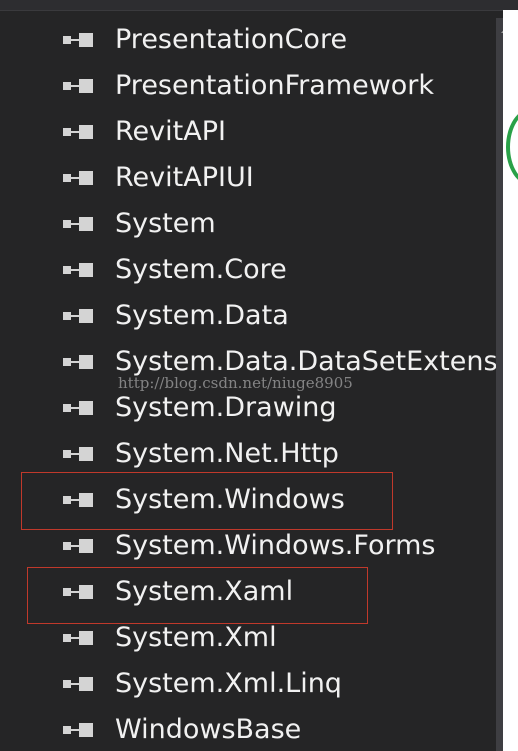 The height and width of the screenshot is (751, 518). What do you see at coordinates (204, 591) in the screenshot?
I see `reference-label: System.Xaml` at bounding box center [204, 591].